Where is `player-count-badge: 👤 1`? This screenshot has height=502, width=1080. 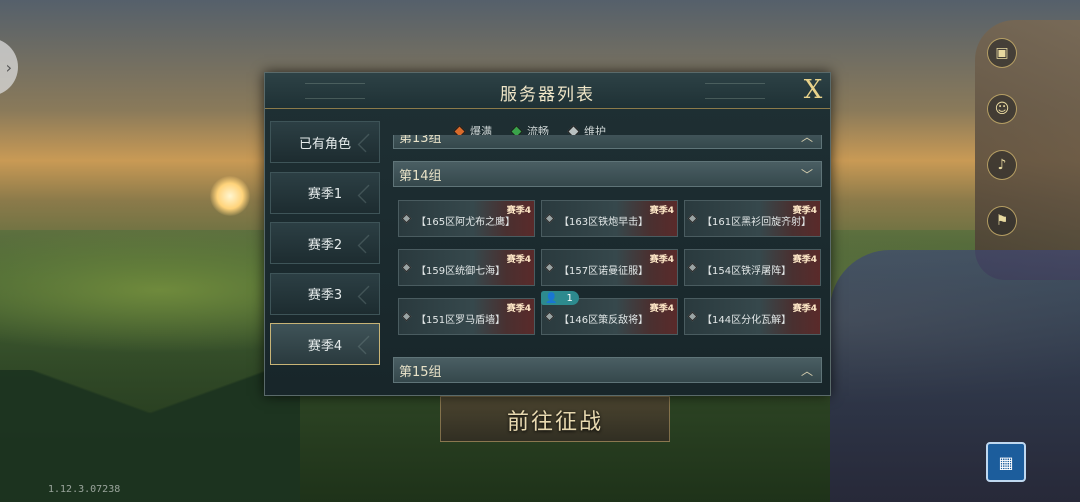 player-count-badge: 👤 1 is located at coordinates (560, 298).